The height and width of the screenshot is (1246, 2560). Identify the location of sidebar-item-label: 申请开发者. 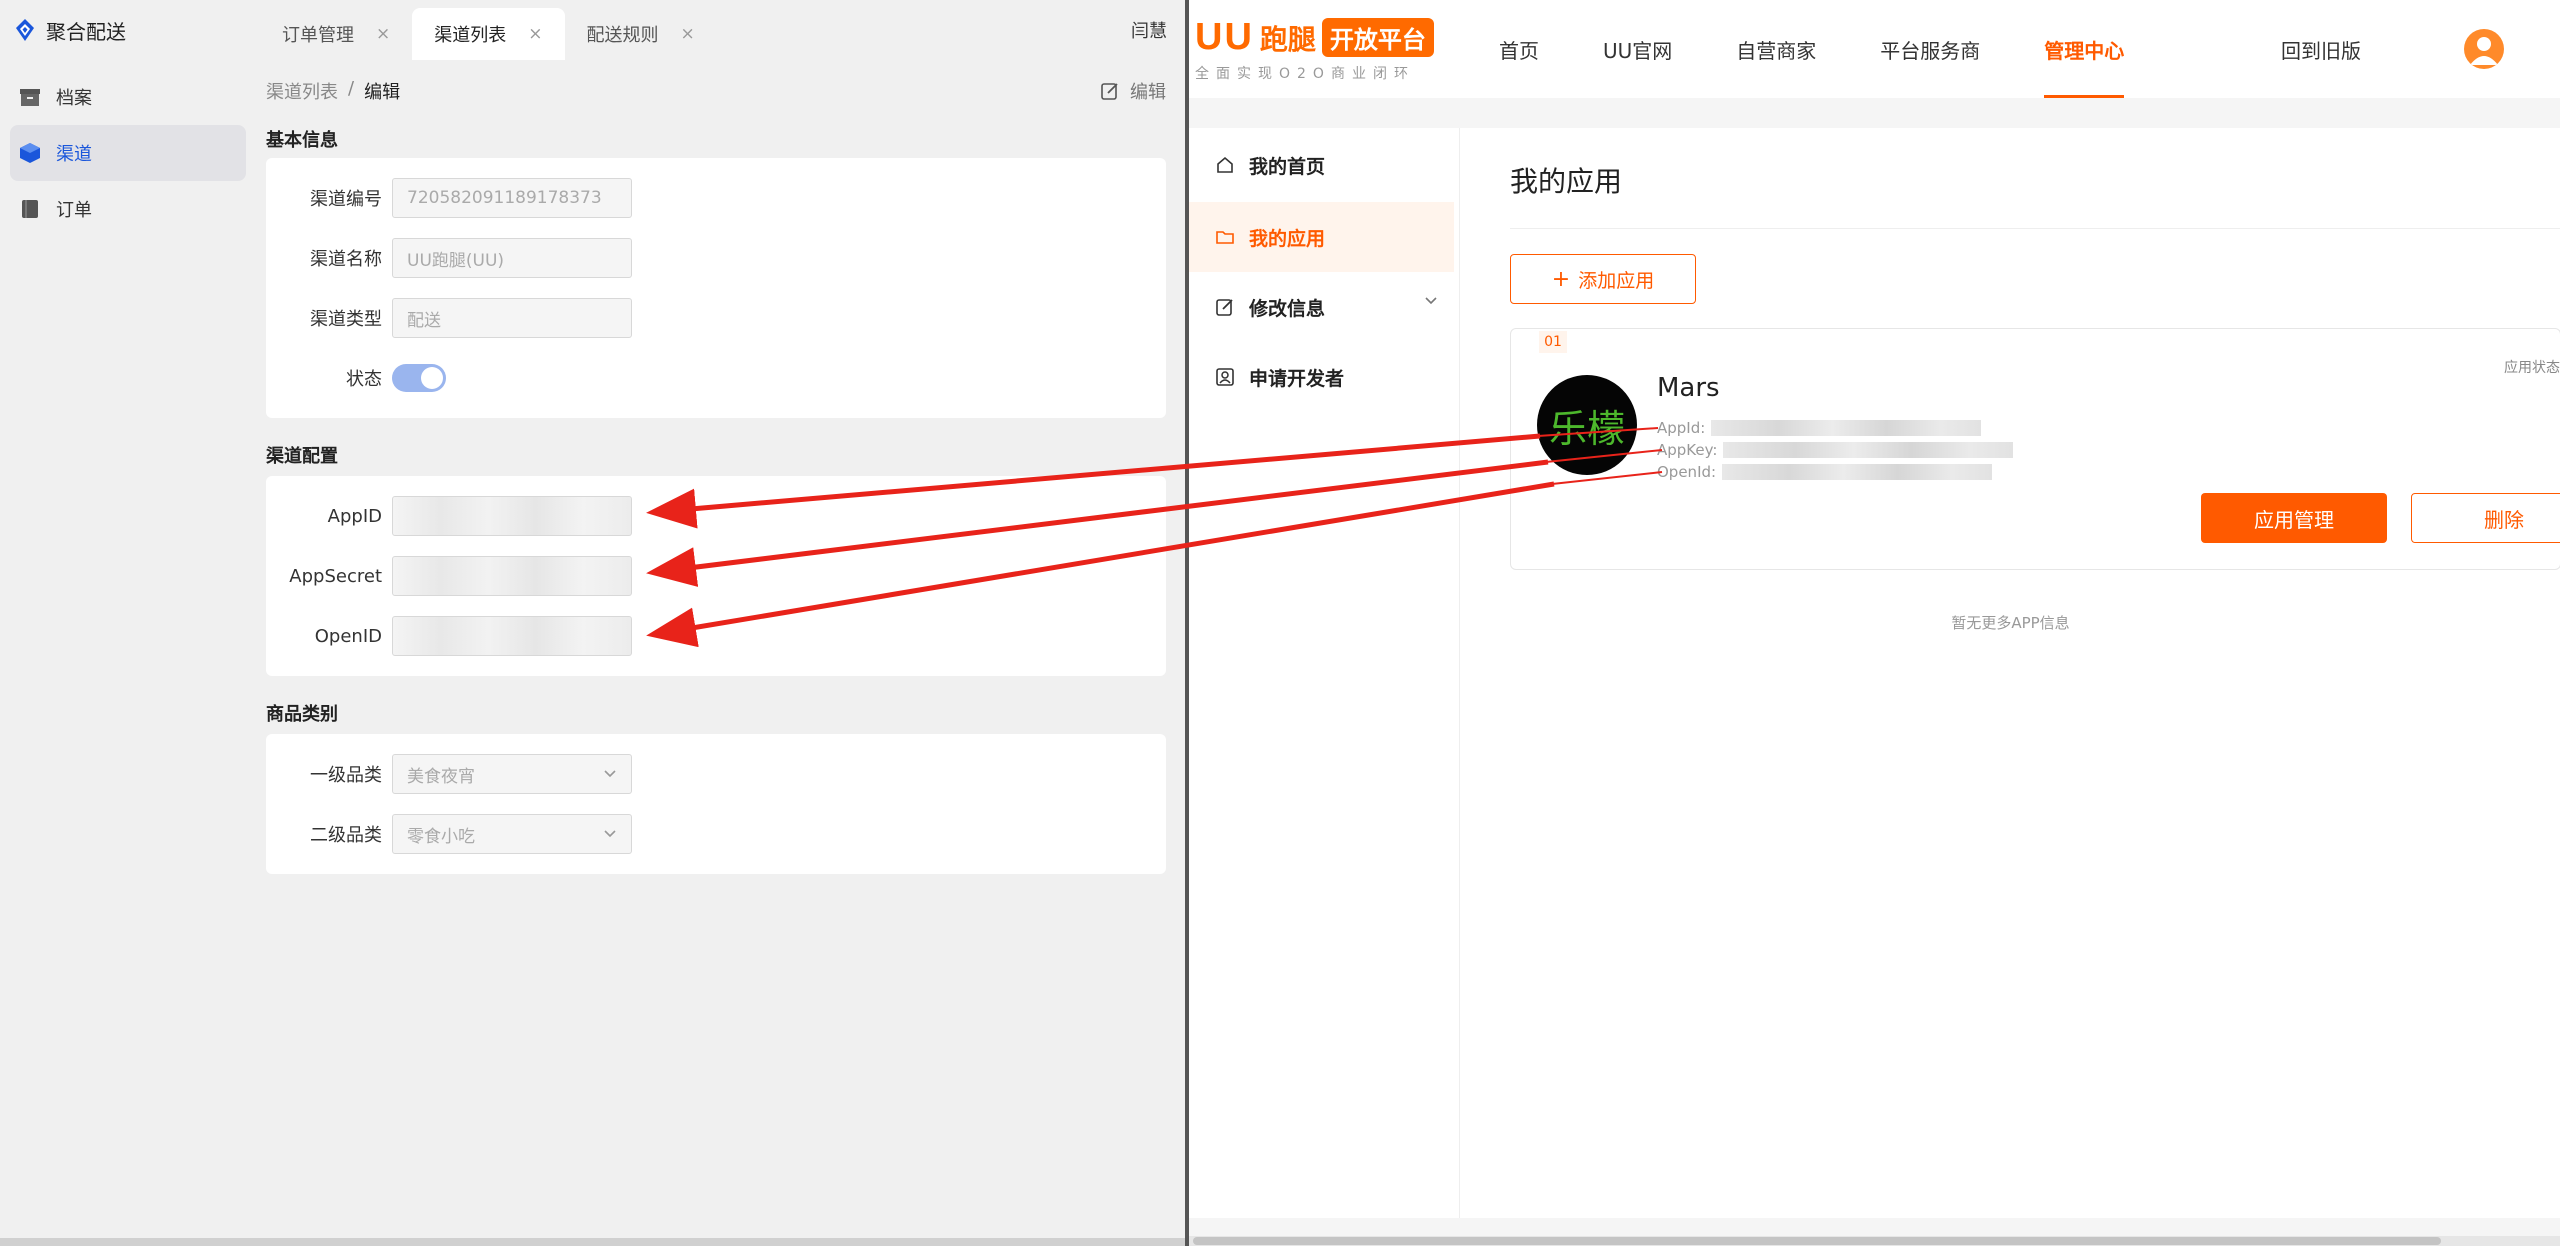
(1297, 378).